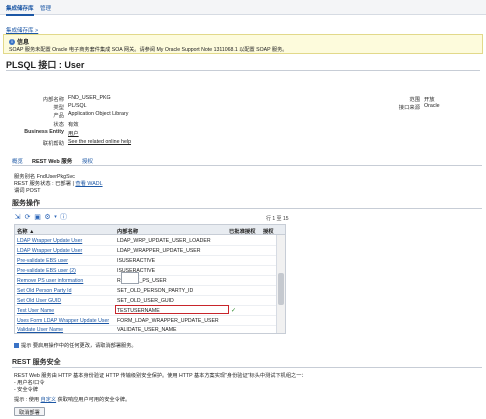 The image size is (486, 419). Describe the element at coordinates (66, 271) in the screenshot. I see `operation-name-link: Pre-validate EBS user (2)` at that location.